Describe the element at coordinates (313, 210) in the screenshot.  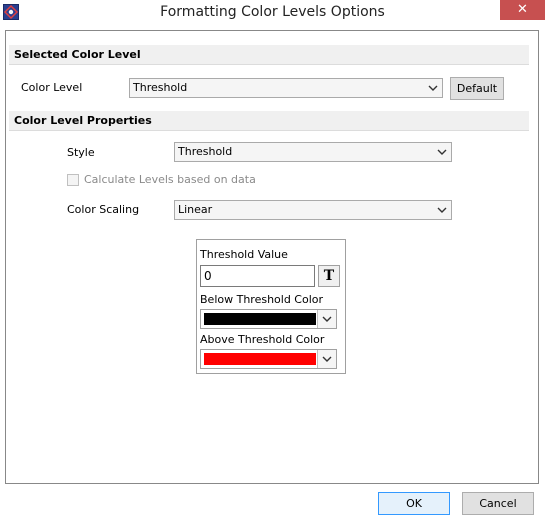
I see `color-scaling-dropdown: Linear` at that location.